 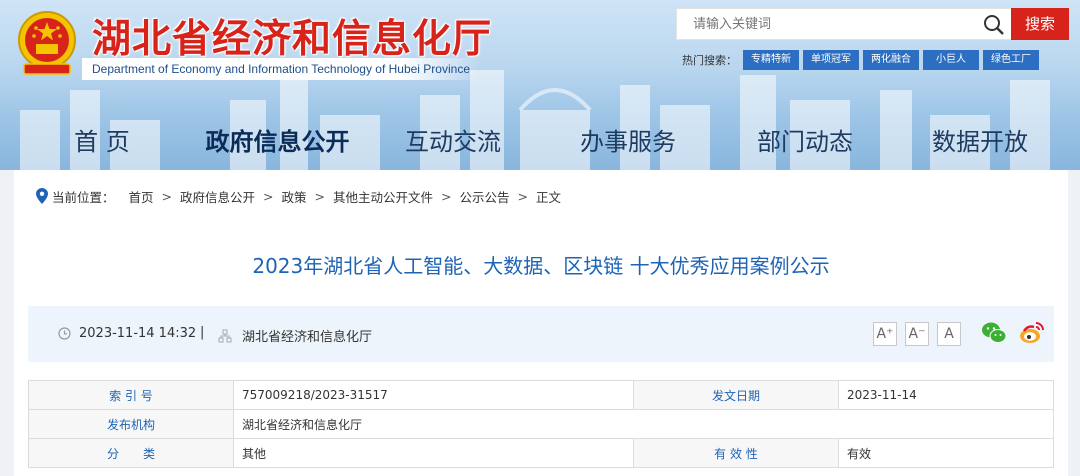 I want to click on hot-tag-3: 两化融合, so click(x=891, y=60).